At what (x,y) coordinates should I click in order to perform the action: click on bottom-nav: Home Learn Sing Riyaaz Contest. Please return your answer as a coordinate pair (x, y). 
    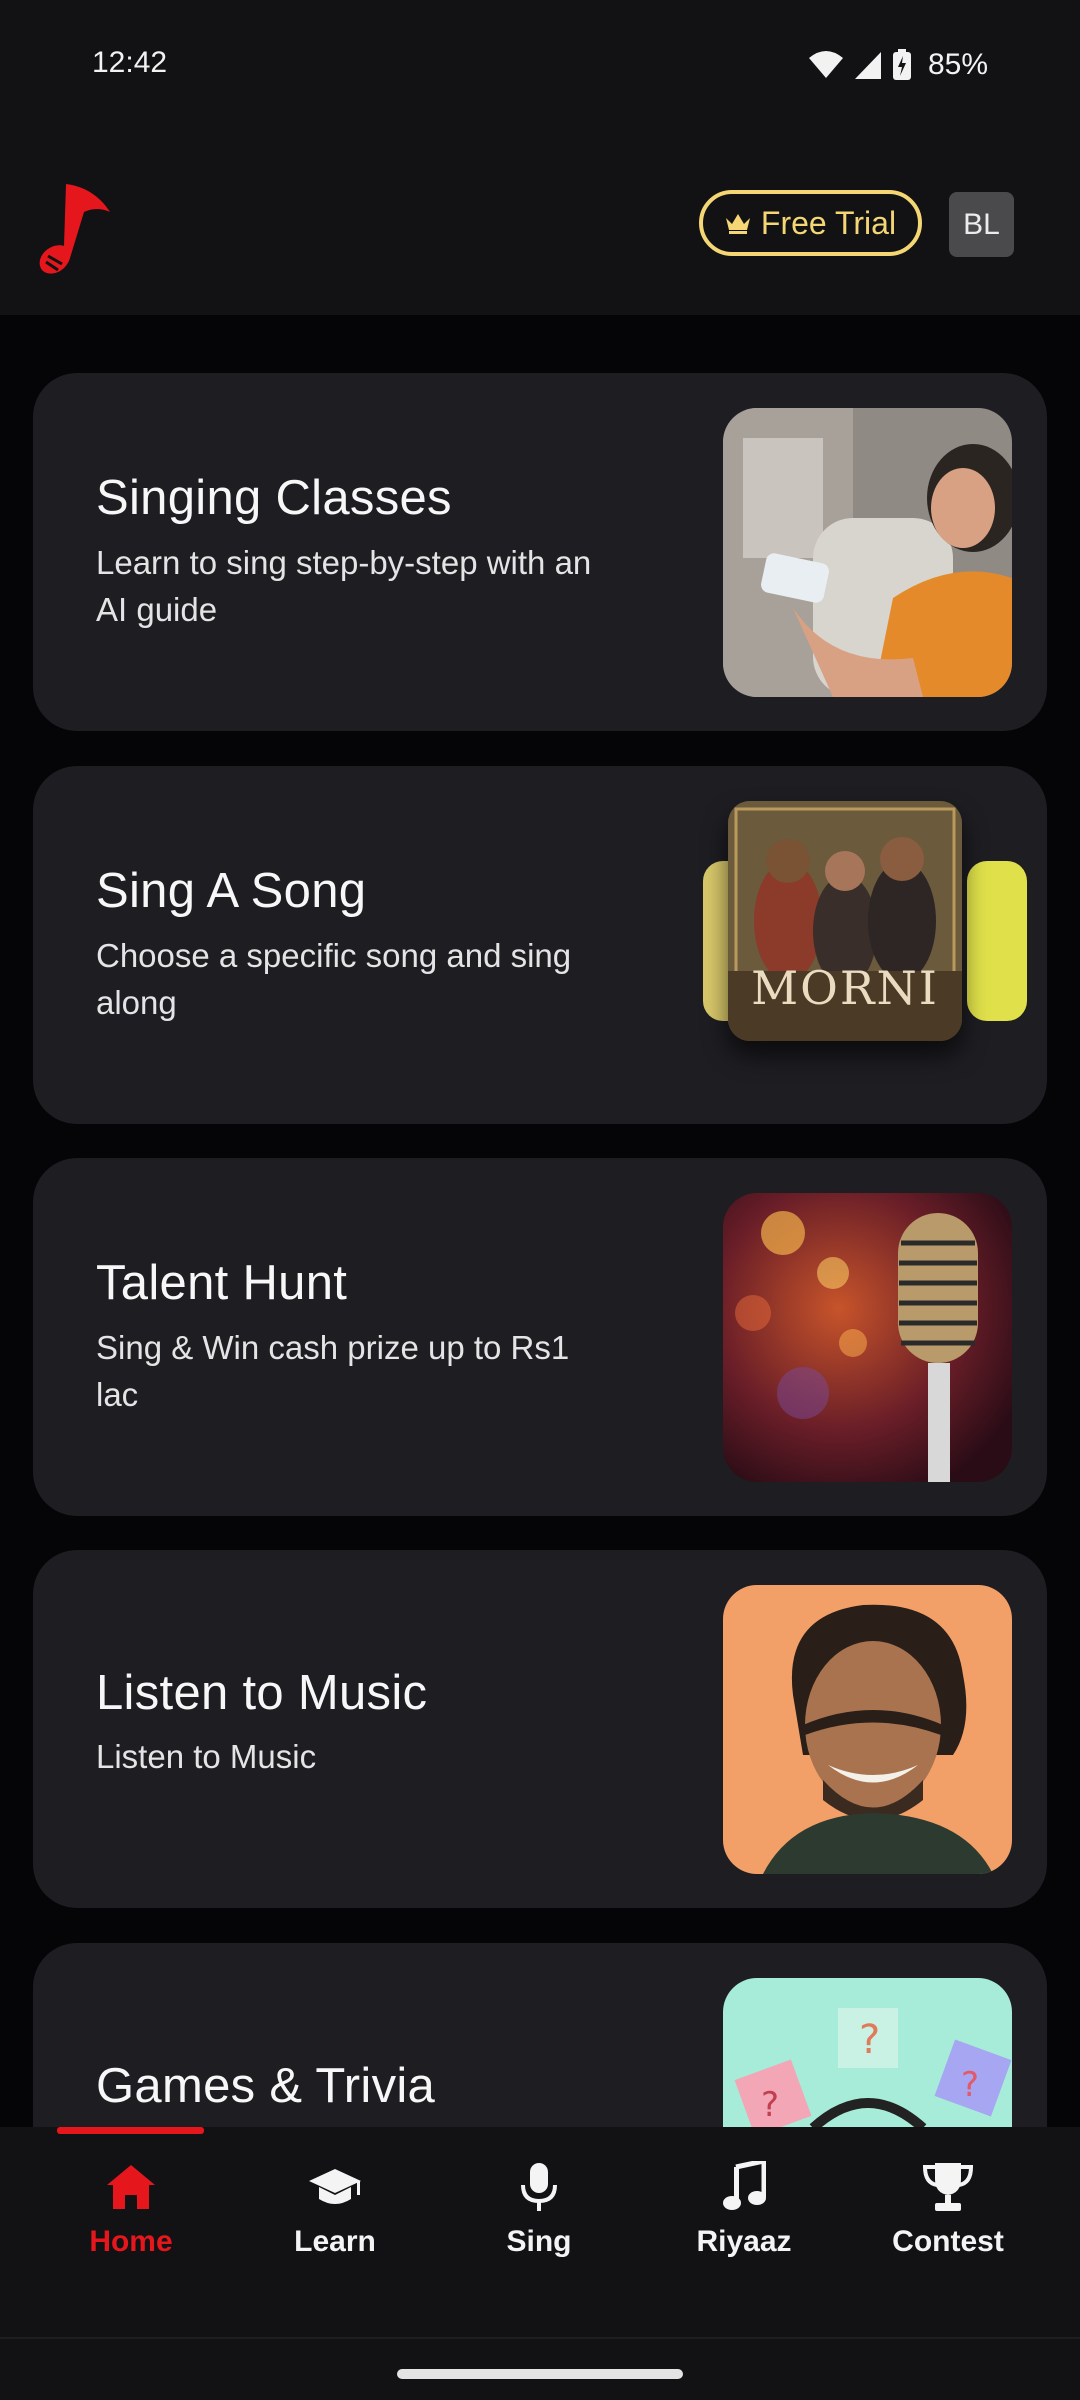
    Looking at the image, I should click on (540, 2232).